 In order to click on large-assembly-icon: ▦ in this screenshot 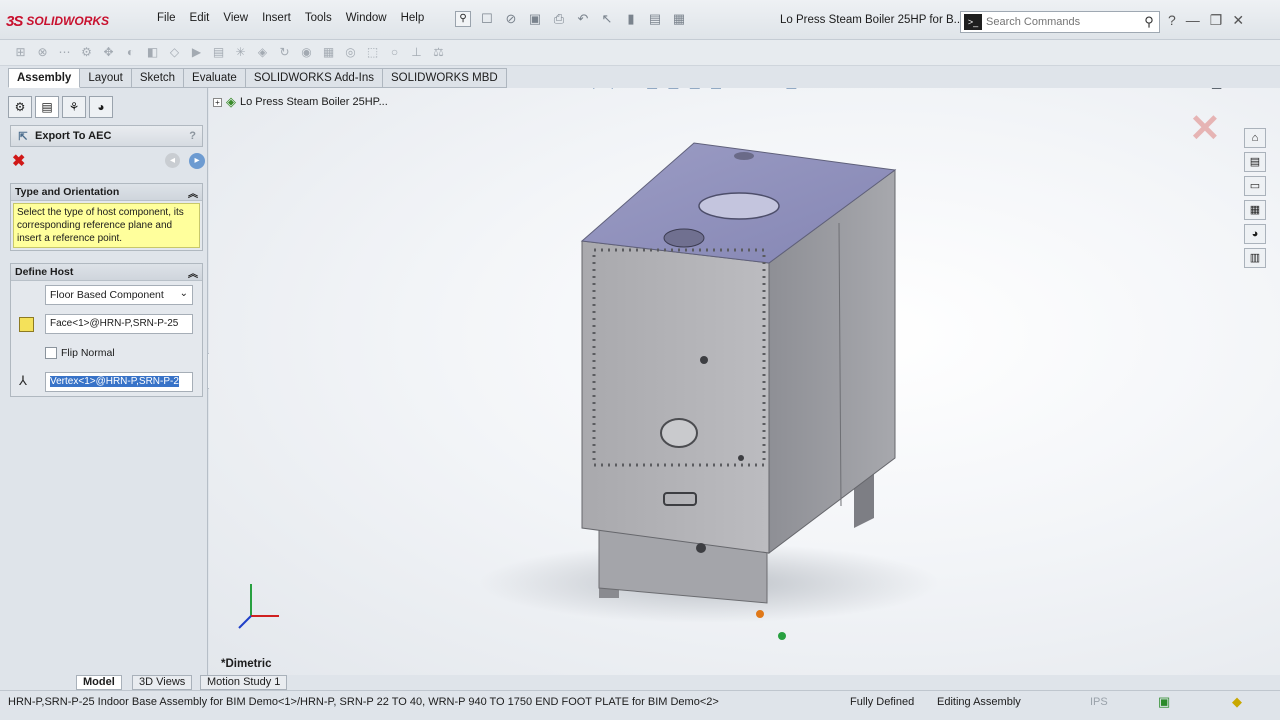, I will do `click(328, 52)`.